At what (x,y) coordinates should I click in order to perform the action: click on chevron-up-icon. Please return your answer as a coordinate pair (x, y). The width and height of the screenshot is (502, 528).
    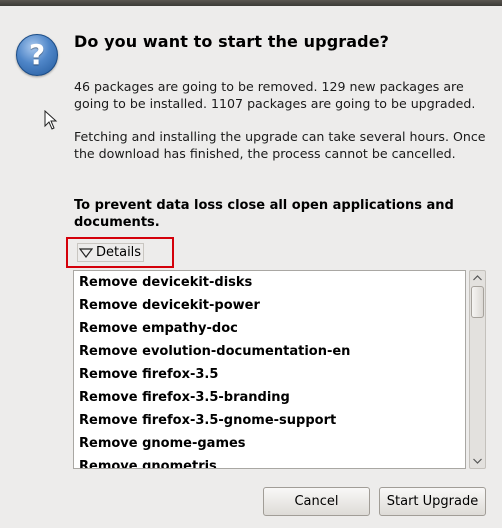
    Looking at the image, I should click on (477, 278).